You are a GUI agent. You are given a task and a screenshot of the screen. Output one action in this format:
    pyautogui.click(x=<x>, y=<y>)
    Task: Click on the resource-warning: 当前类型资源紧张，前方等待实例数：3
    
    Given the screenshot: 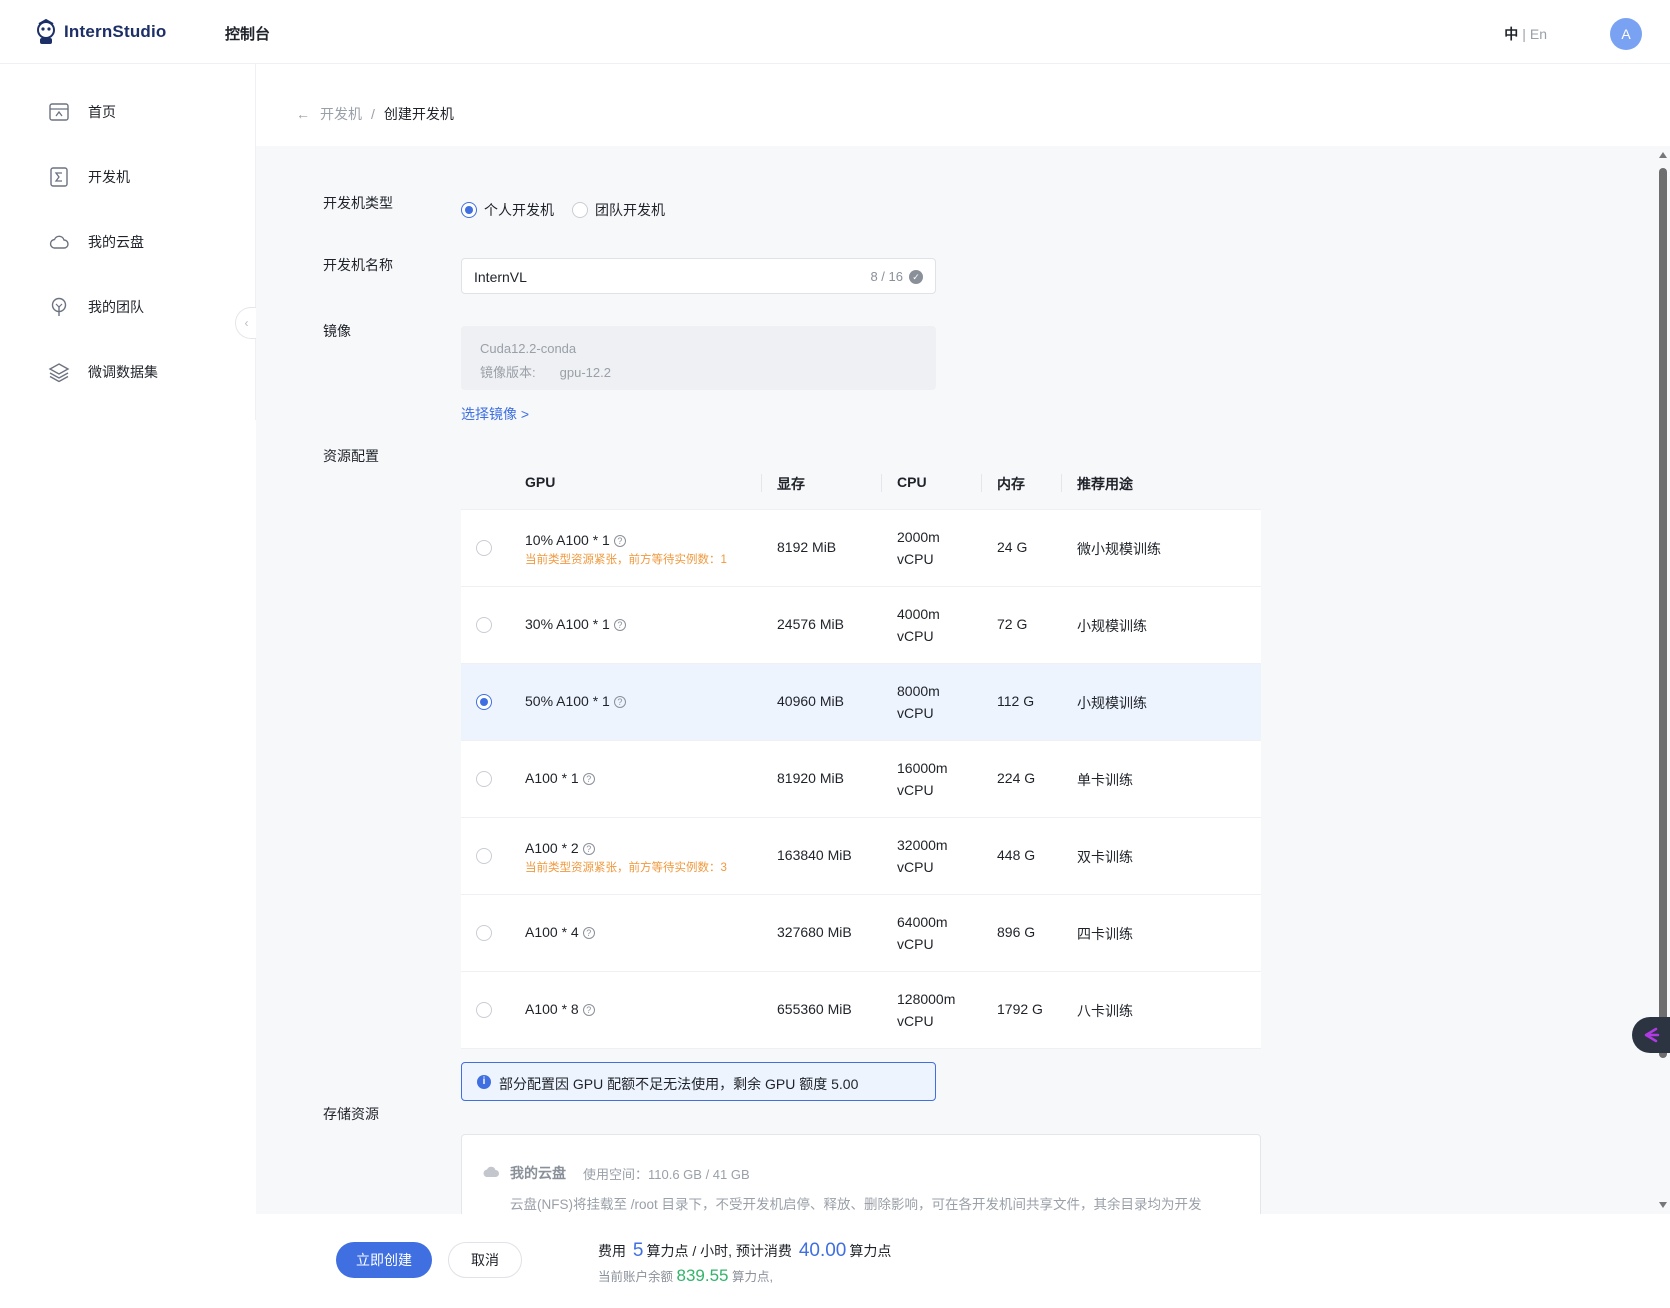 What is the action you would take?
    pyautogui.click(x=626, y=868)
    